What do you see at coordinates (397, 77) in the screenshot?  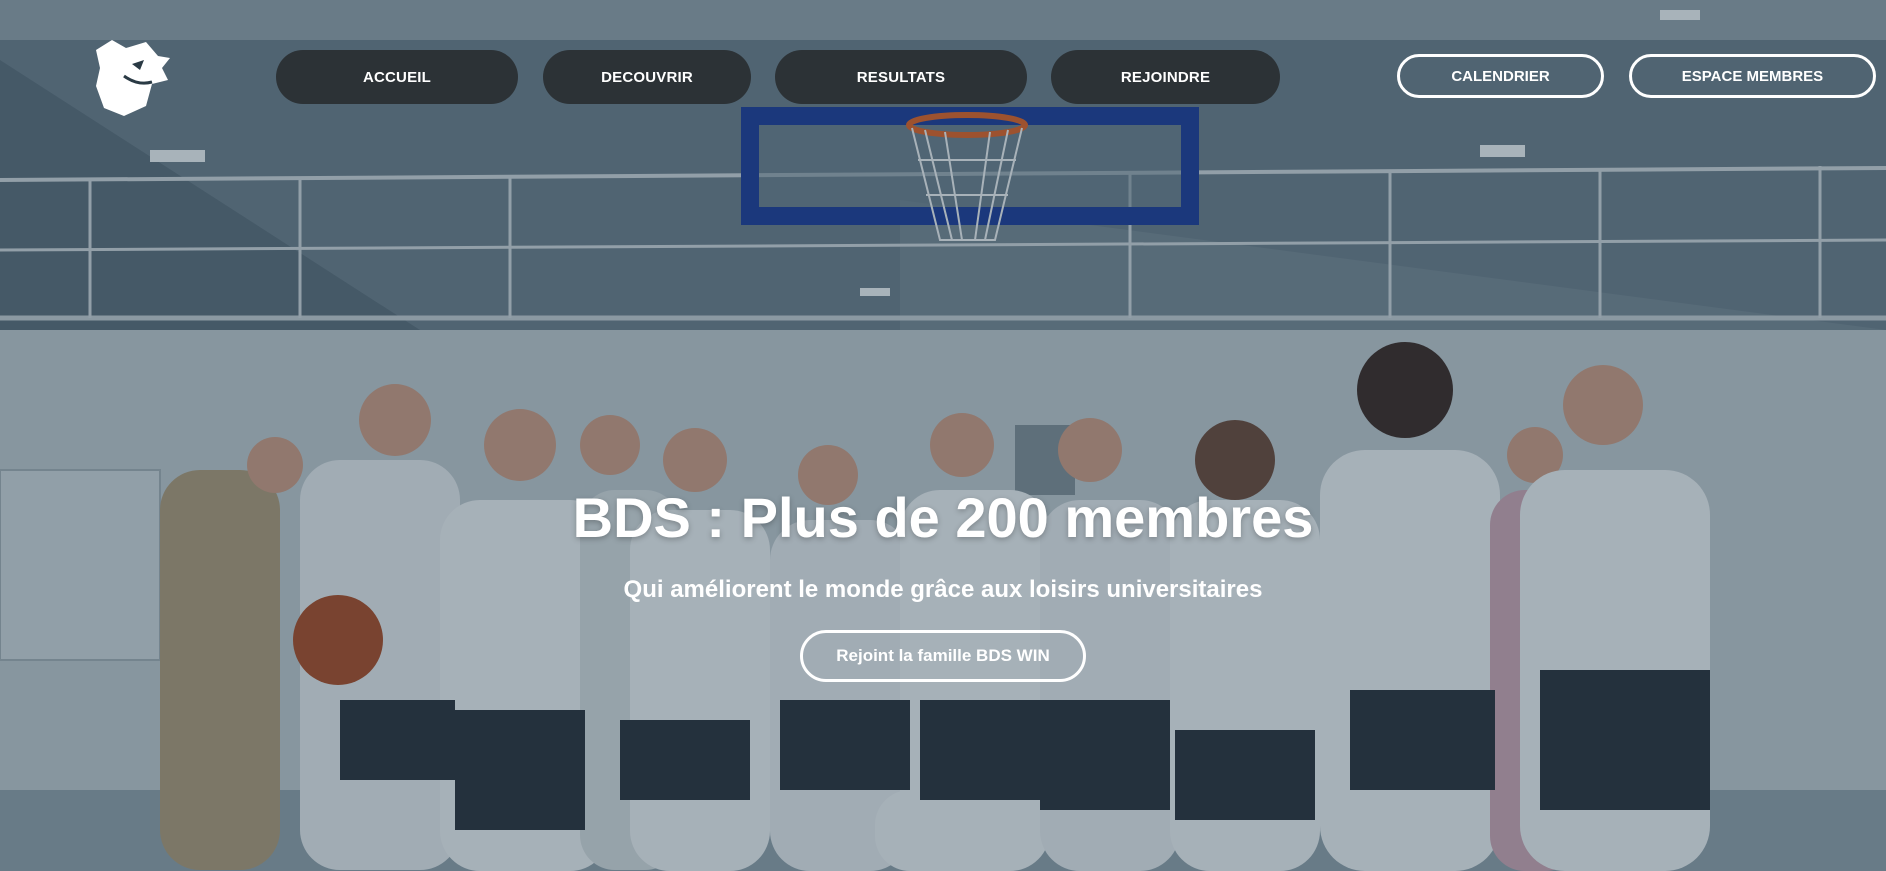 I see `nav-item-accueil: ACCUEIL` at bounding box center [397, 77].